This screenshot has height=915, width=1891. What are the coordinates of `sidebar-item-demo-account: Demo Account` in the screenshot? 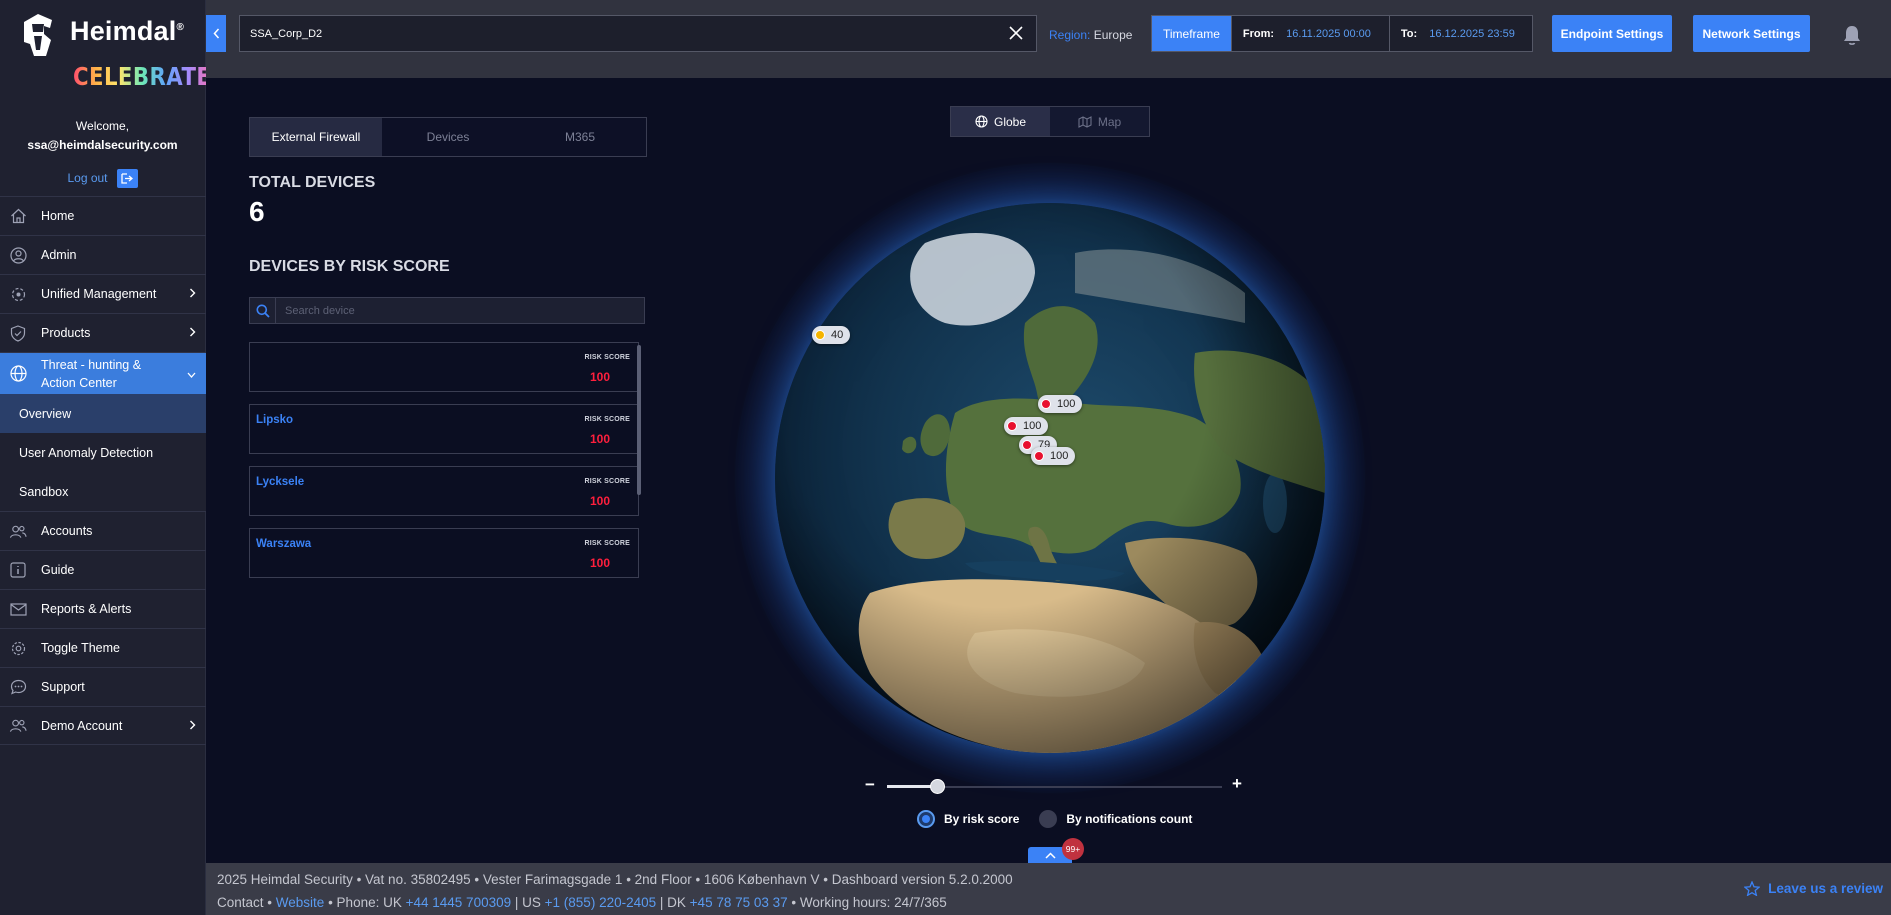 It's located at (103, 725).